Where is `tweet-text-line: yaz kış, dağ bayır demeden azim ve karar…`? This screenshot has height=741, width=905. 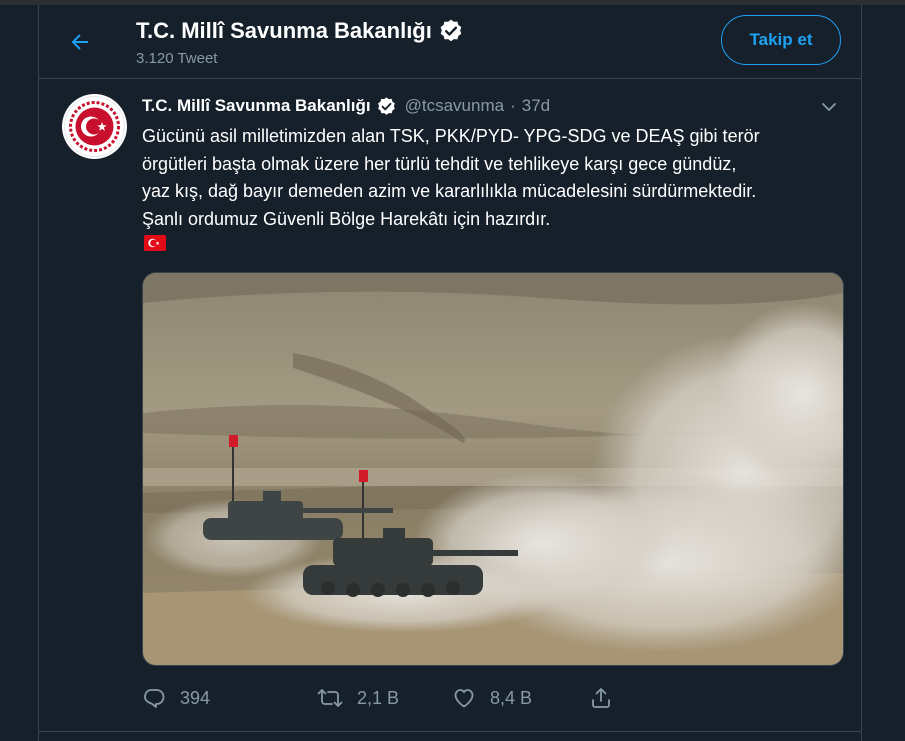
tweet-text-line: yaz kış, dağ bayır demeden azim ve karar… is located at coordinates (449, 191).